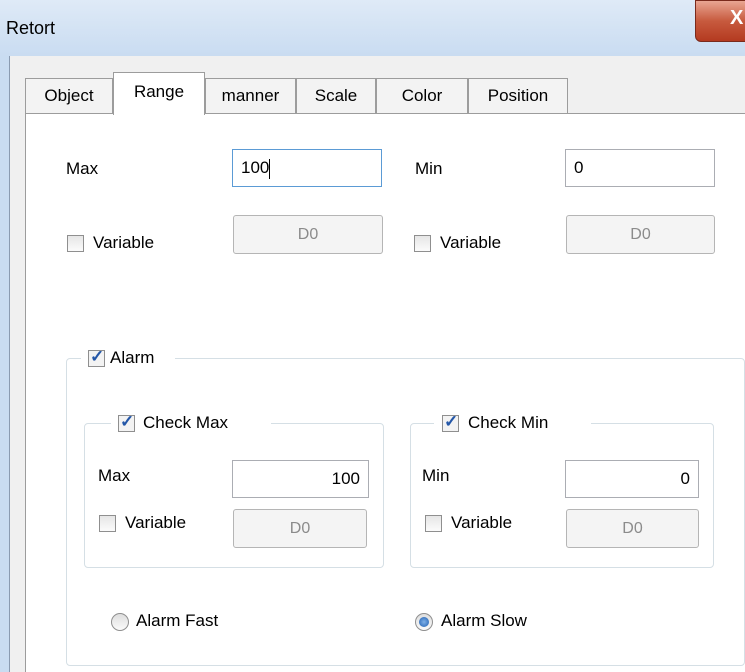  What do you see at coordinates (482, 522) in the screenshot?
I see `alarm-min-variable-label: Variable` at bounding box center [482, 522].